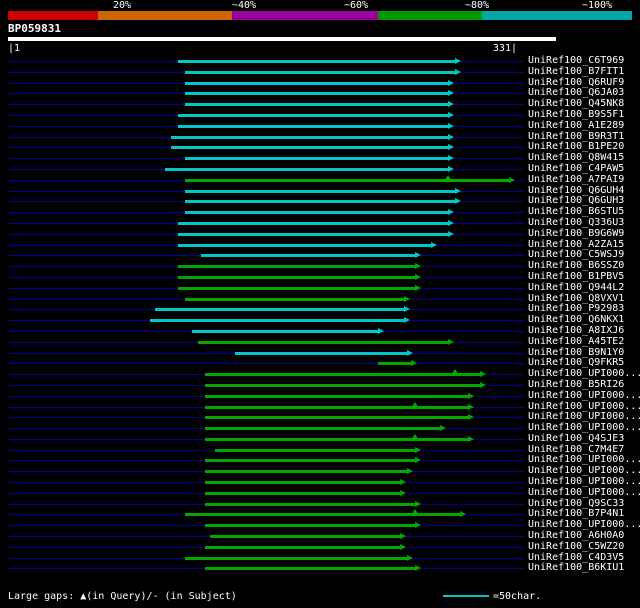 This screenshot has width=640, height=608. I want to click on hit-label: UniRef100_A45TE2, so click(576, 342).